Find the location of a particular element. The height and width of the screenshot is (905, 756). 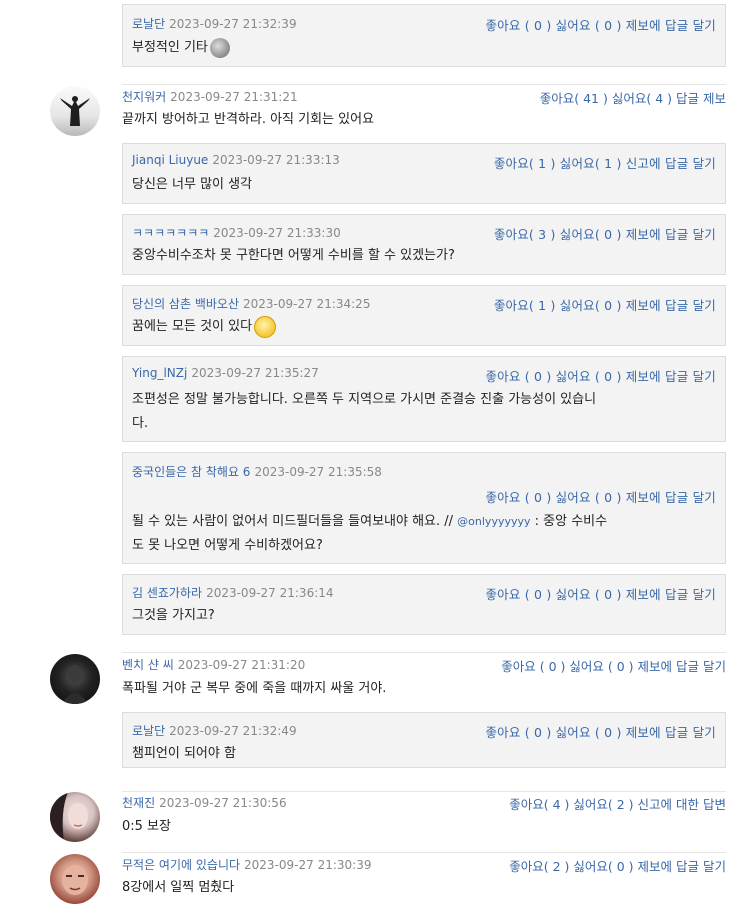

comment-text: 챔피언이 되어야 함 is located at coordinates (184, 753).